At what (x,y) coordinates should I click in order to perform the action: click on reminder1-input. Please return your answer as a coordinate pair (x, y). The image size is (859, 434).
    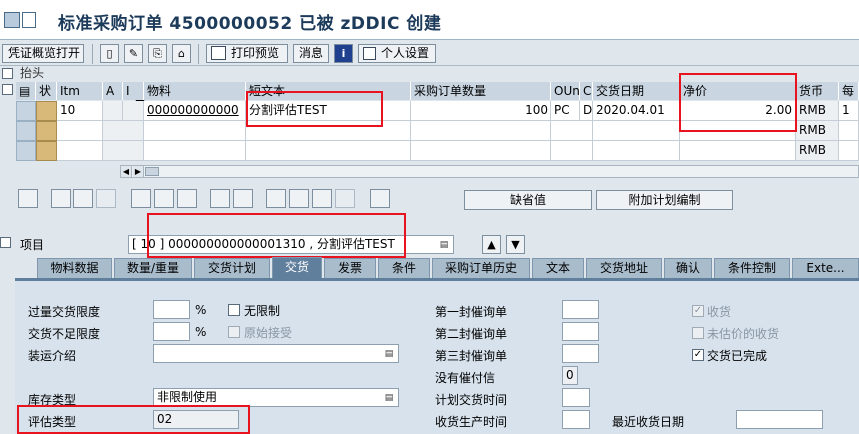
    Looking at the image, I should click on (580, 309).